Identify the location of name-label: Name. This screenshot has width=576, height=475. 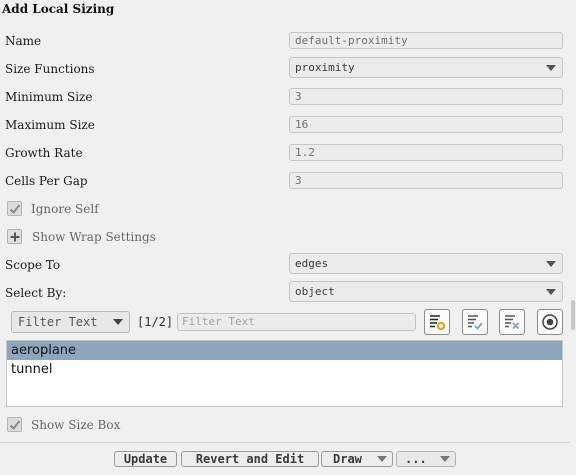
(23, 41).